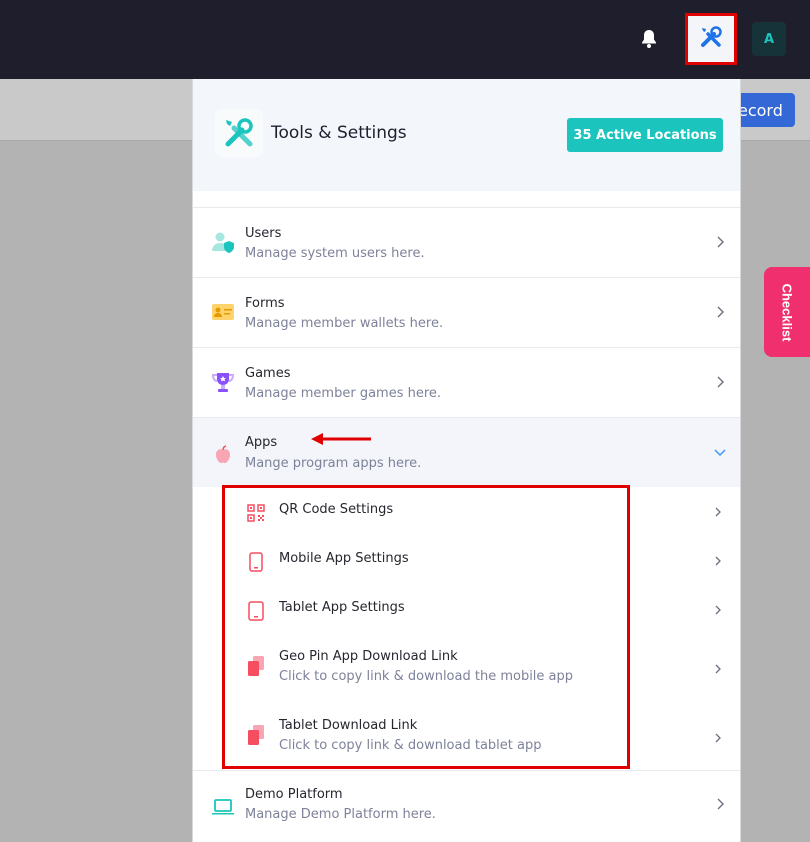 The image size is (810, 842). What do you see at coordinates (410, 745) in the screenshot?
I see `submenu-item-desc: Click to copy link & download tablet app` at bounding box center [410, 745].